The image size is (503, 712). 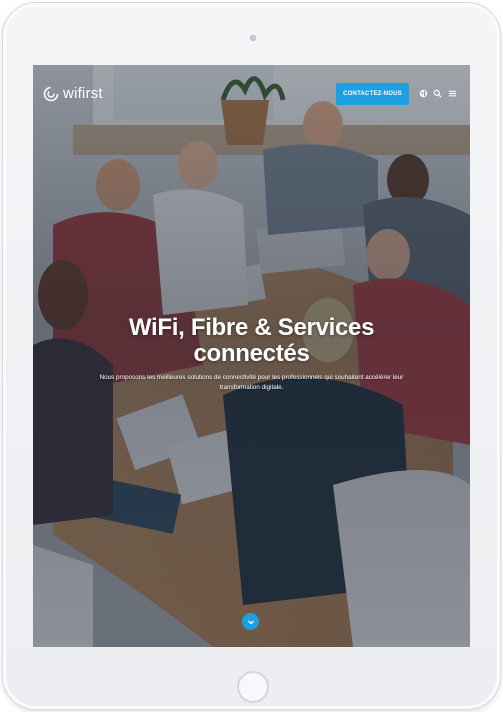 I want to click on wifirst-logo-icon, so click(x=51, y=93).